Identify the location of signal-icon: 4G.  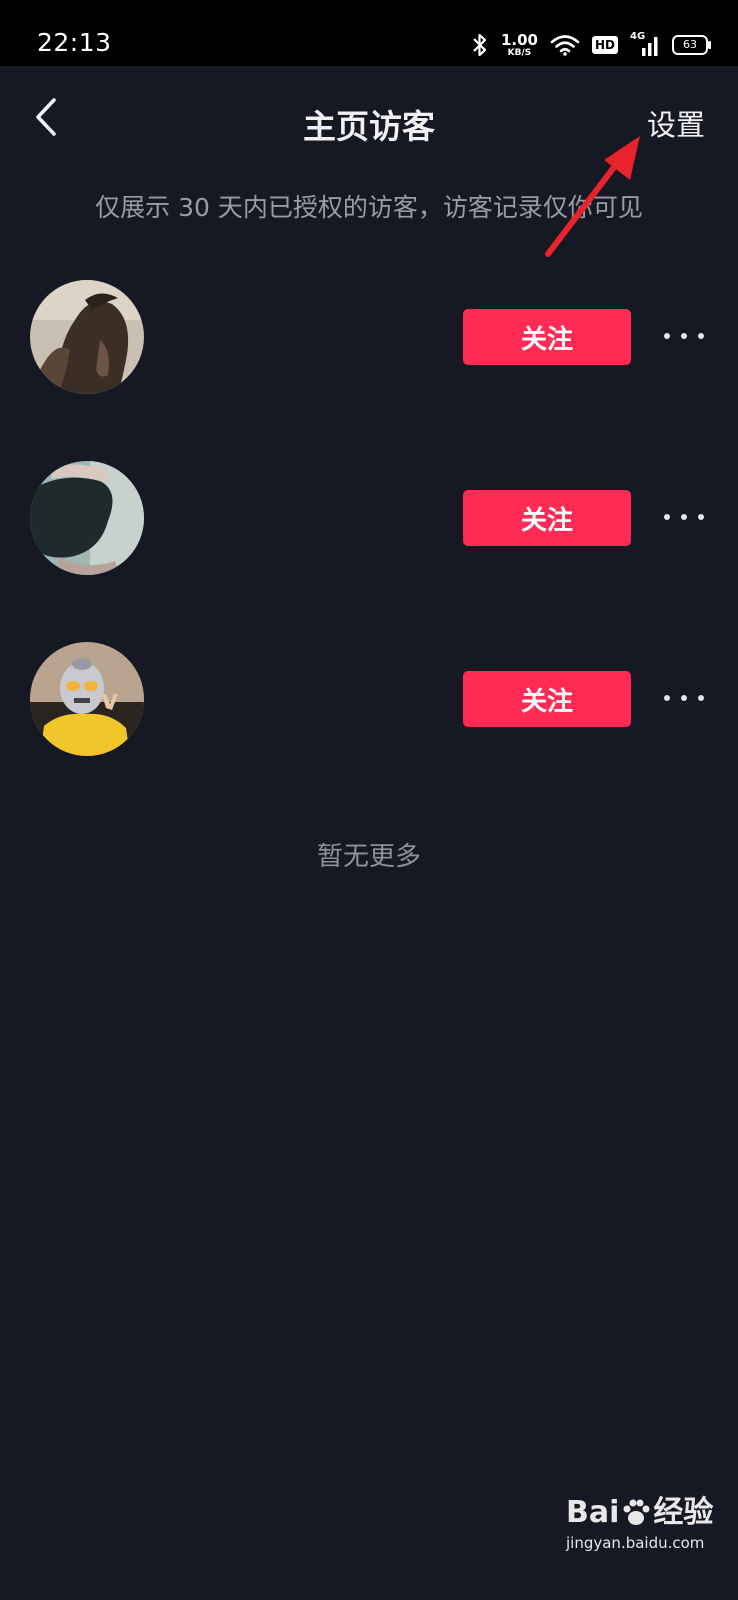
(645, 44).